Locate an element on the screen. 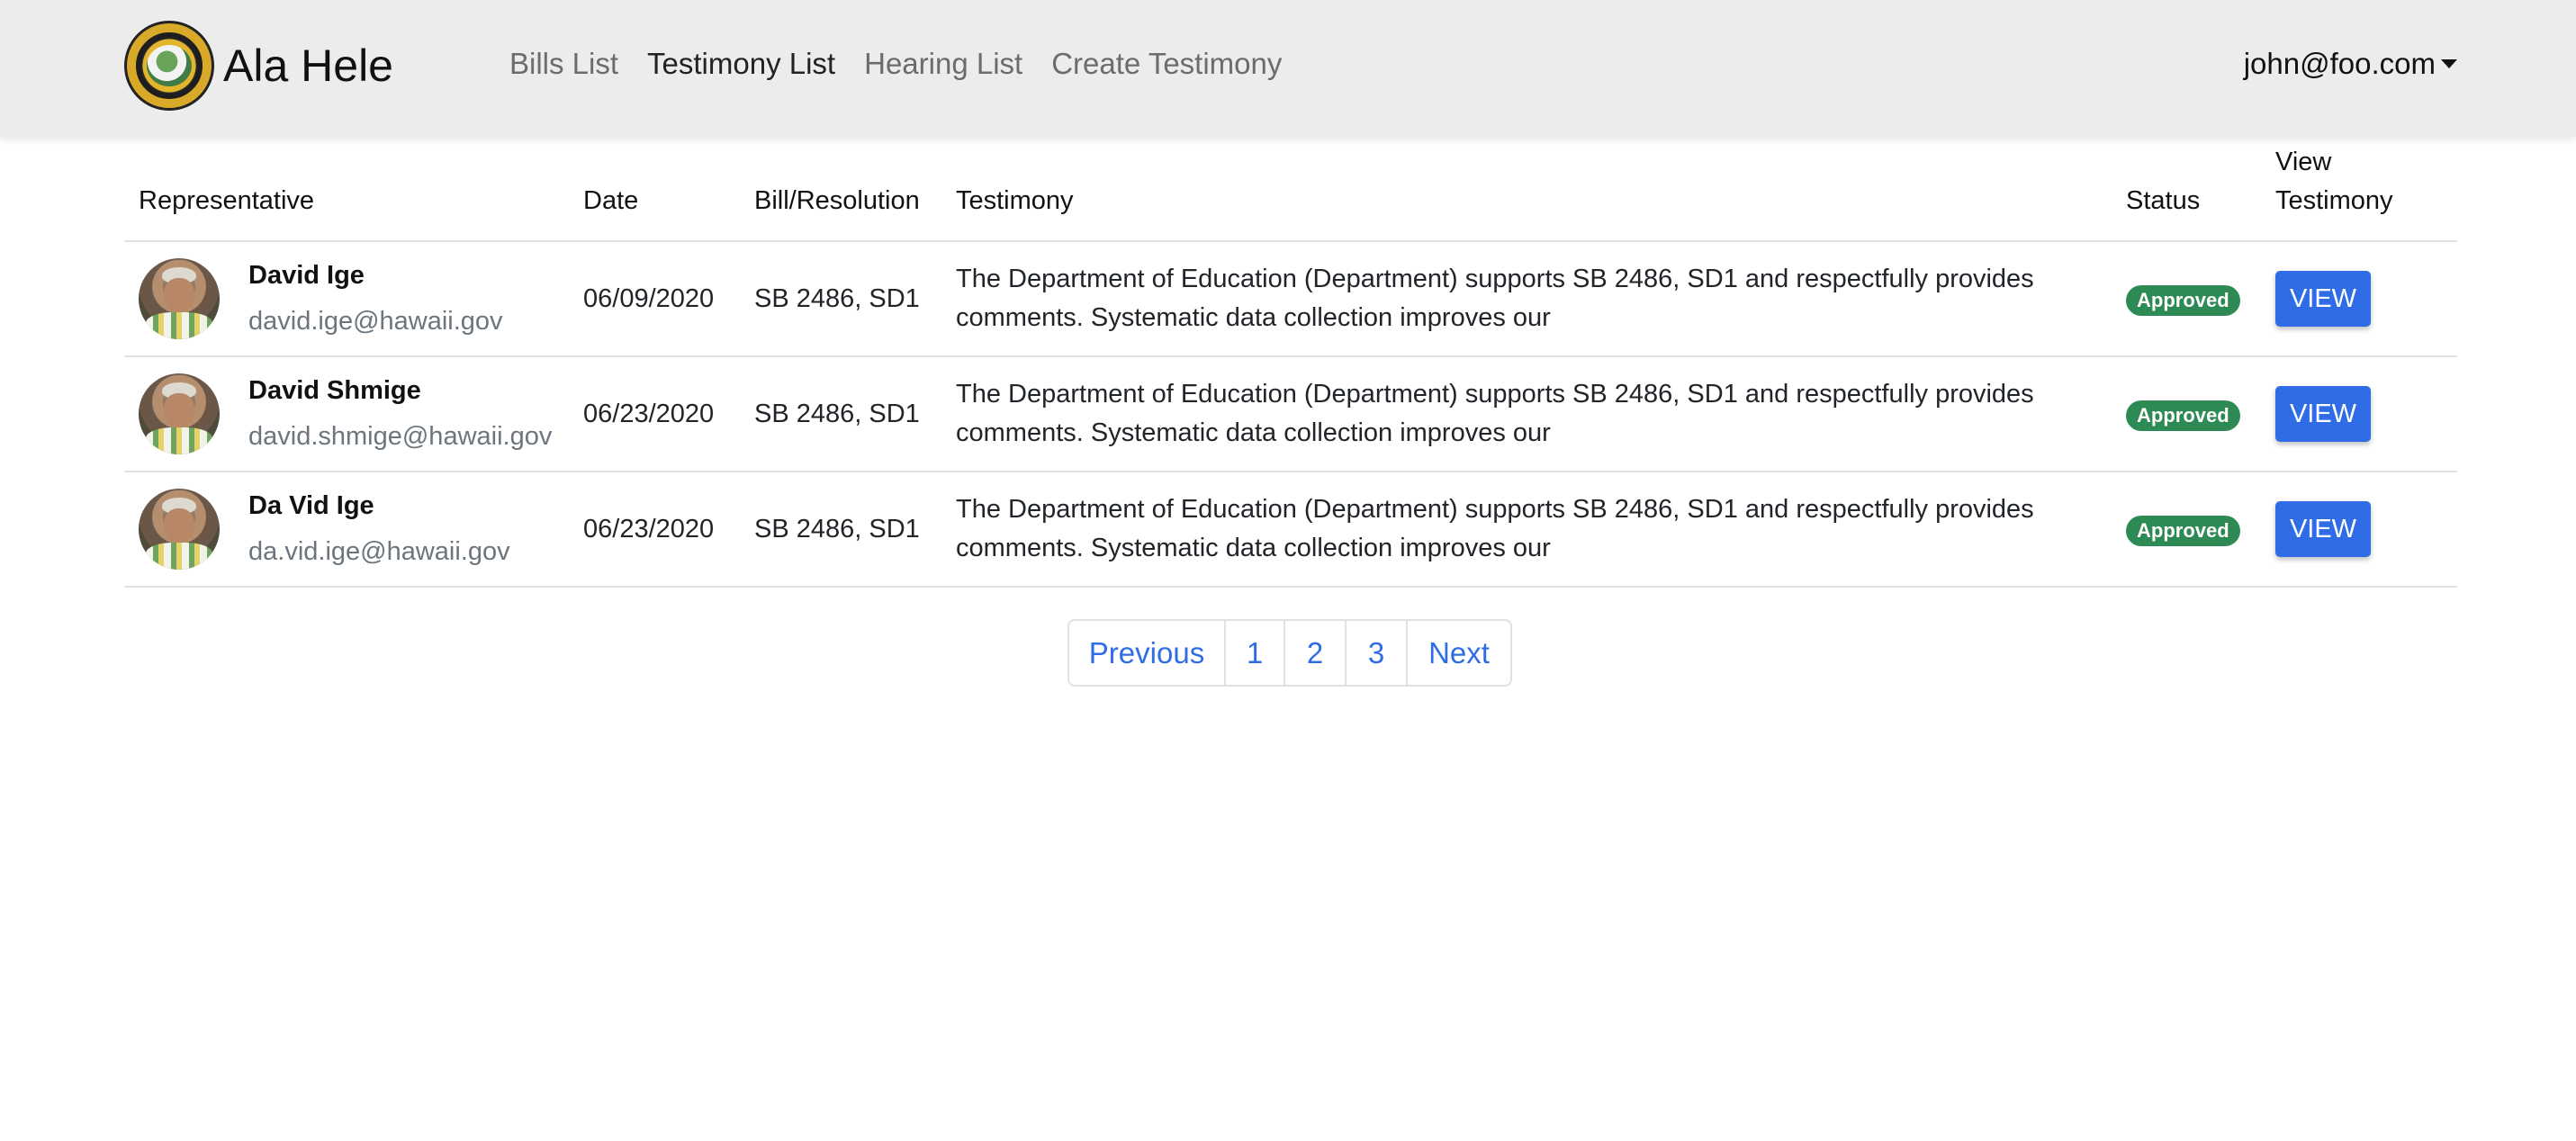 Image resolution: width=2576 pixels, height=1141 pixels. pagination-page-2: 2 is located at coordinates (1315, 653).